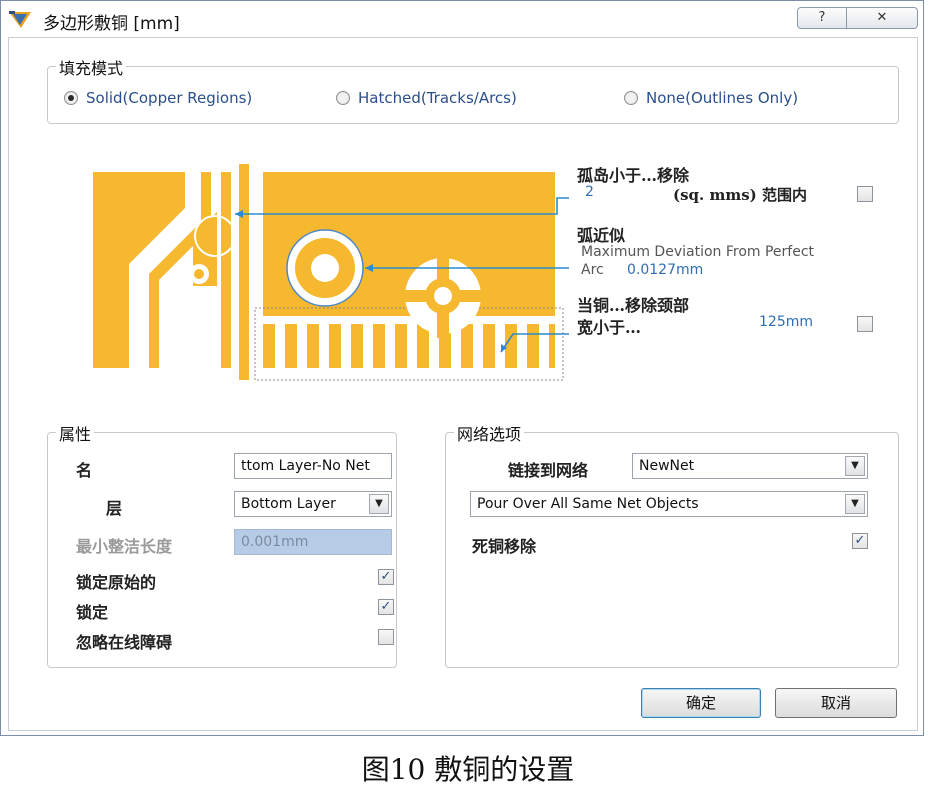  What do you see at coordinates (169, 98) in the screenshot?
I see `radio-solid-label: Solid(Copper Regions)` at bounding box center [169, 98].